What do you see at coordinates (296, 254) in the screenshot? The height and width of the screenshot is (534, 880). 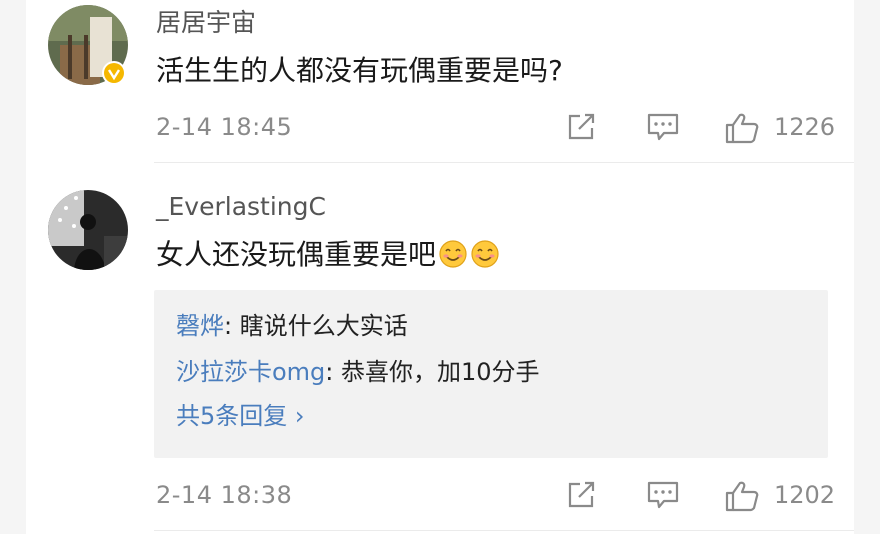 I see `comment-text-body: 女人还没玩偶重要是吧` at bounding box center [296, 254].